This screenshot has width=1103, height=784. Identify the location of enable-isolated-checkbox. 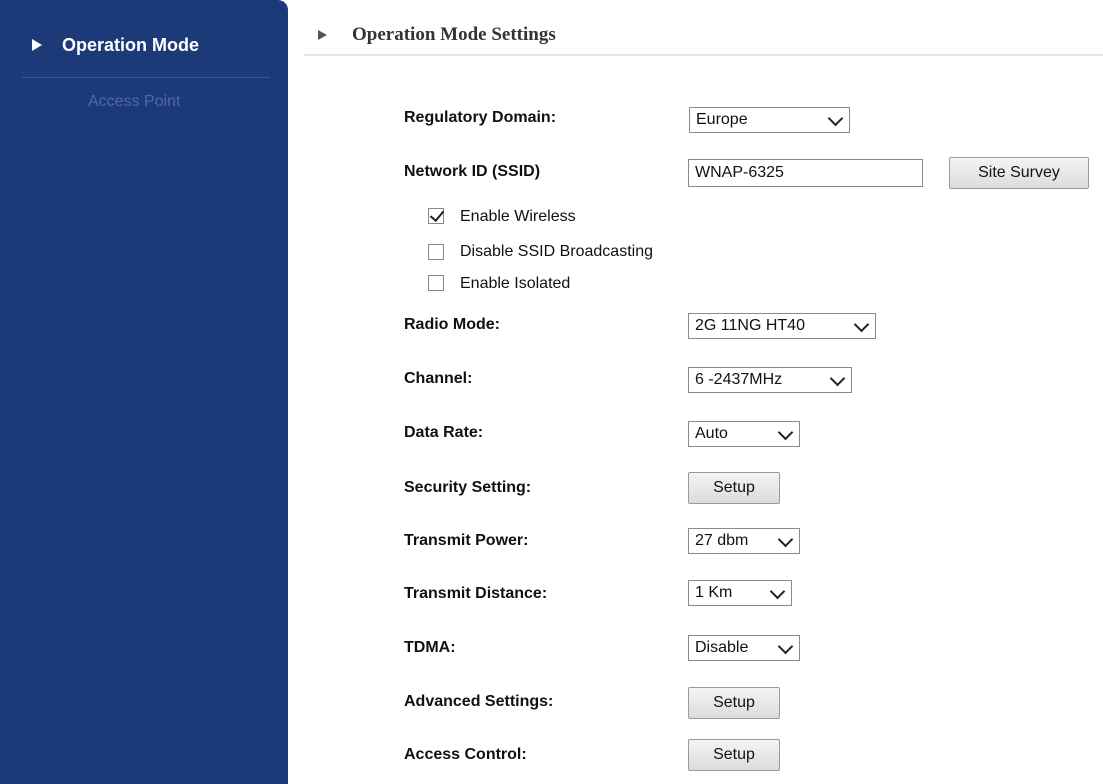
(436, 283).